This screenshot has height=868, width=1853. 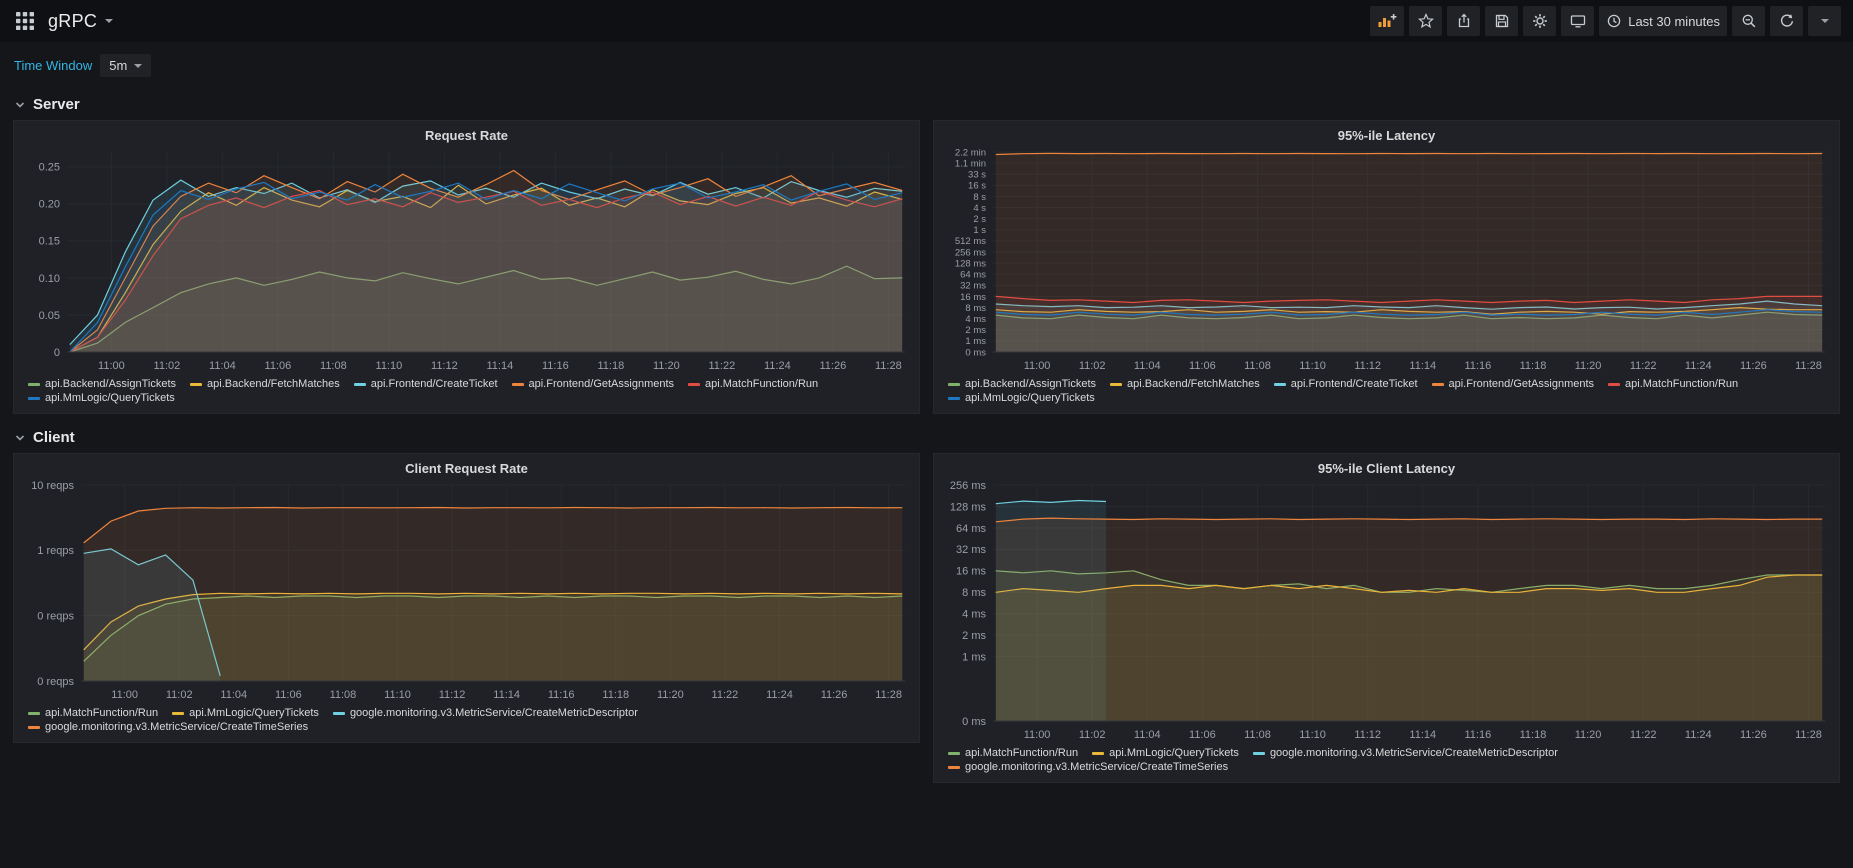 What do you see at coordinates (975, 330) in the screenshot?
I see `svg-text: 2 ms` at bounding box center [975, 330].